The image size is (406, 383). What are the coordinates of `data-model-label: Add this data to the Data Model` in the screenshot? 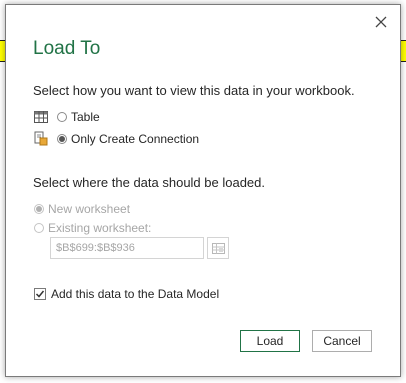 It's located at (135, 294).